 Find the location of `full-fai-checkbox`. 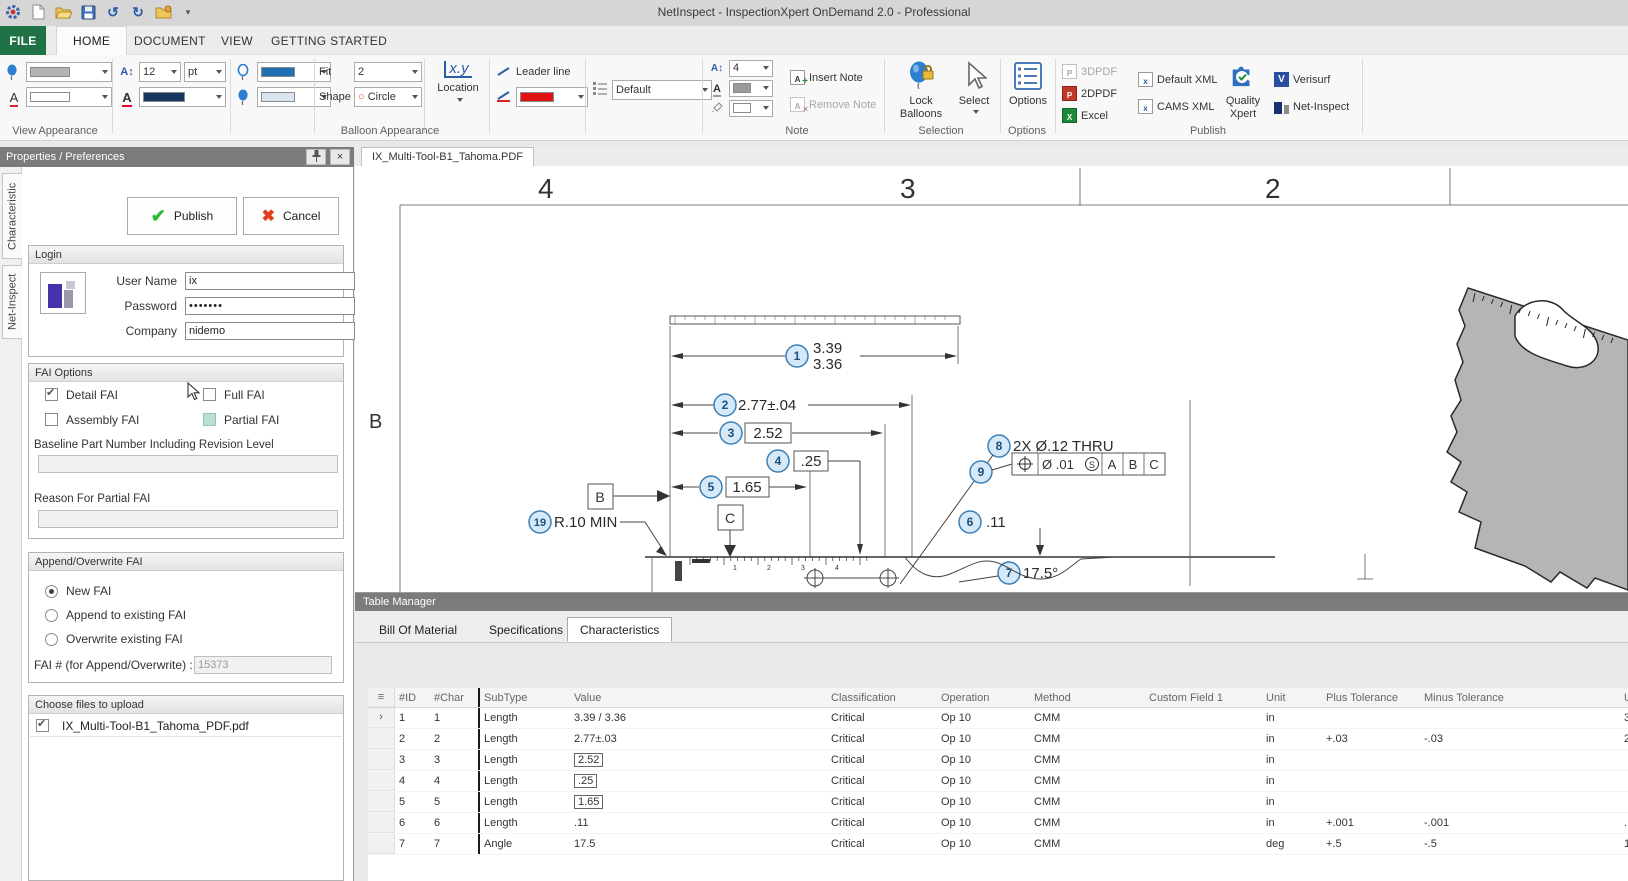

full-fai-checkbox is located at coordinates (209, 394).